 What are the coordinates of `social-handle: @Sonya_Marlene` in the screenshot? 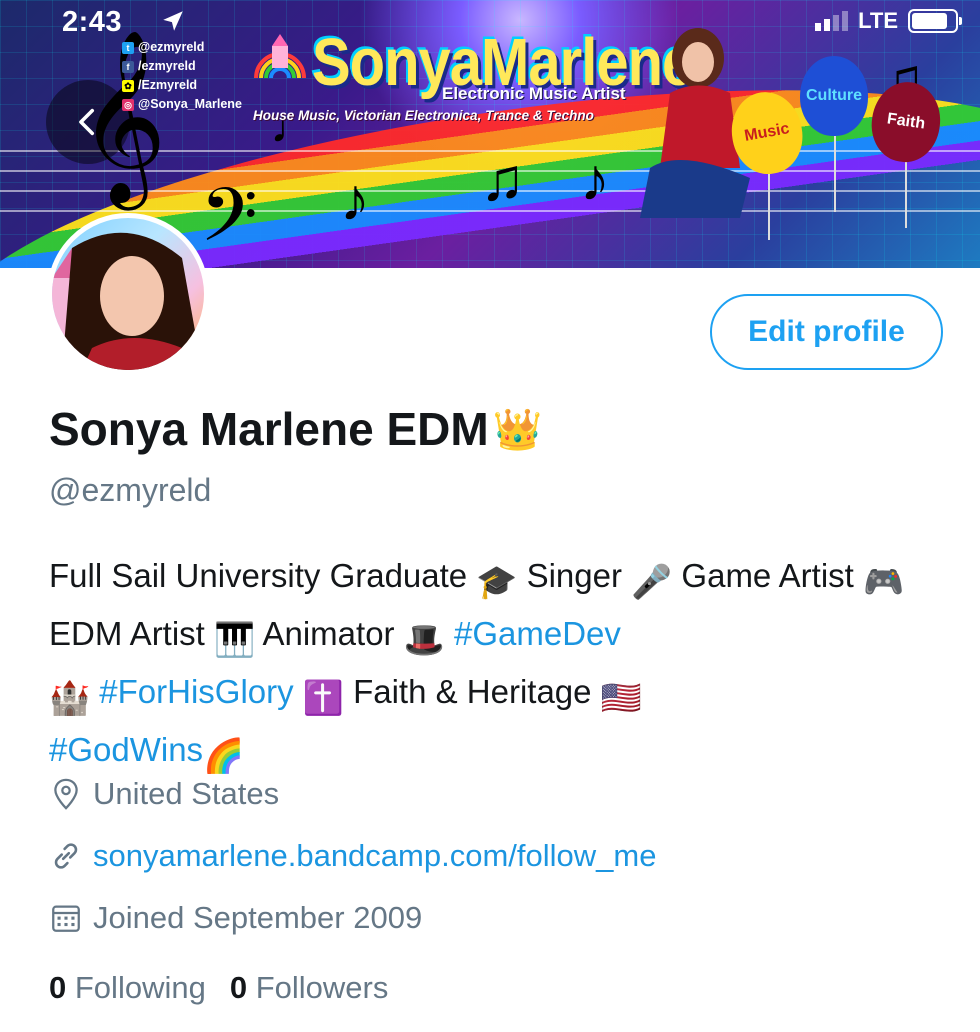 It's located at (190, 104).